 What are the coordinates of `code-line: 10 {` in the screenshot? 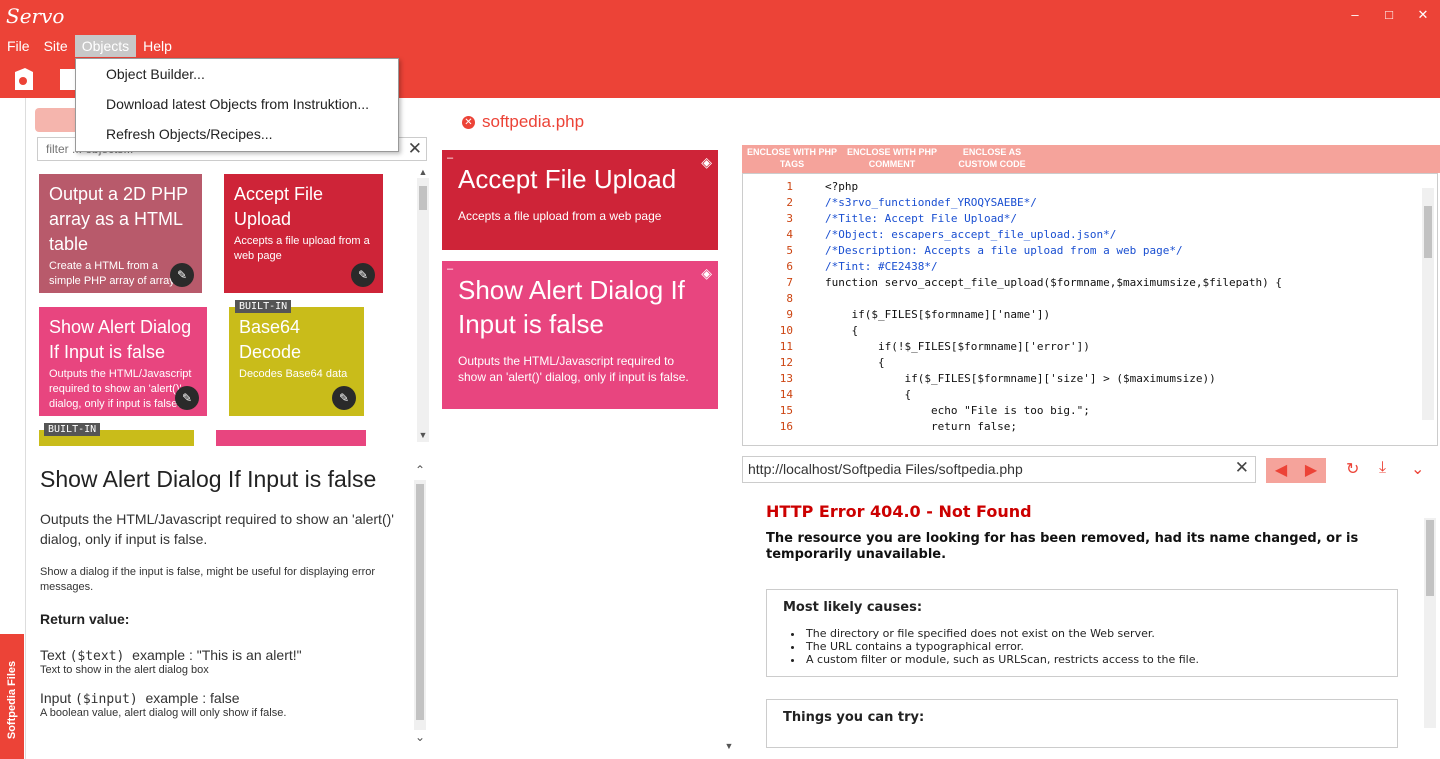 It's located at (1090, 331).